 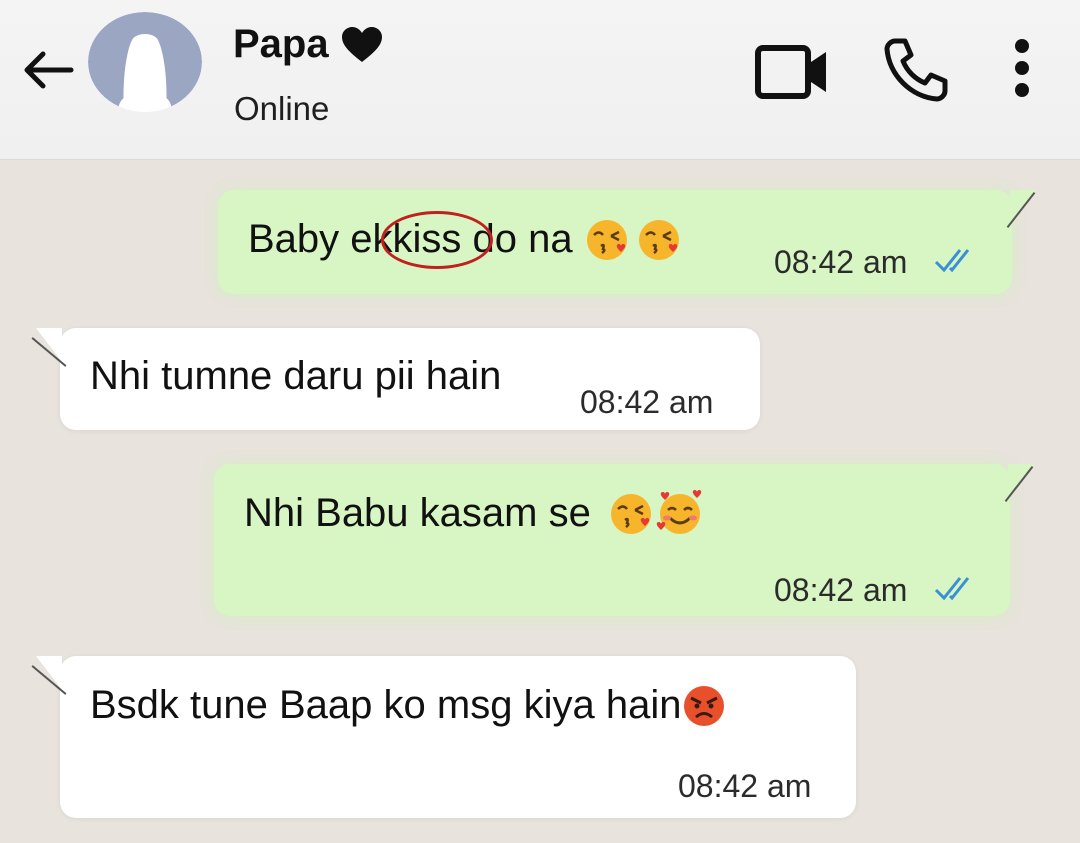 I want to click on contact-name: Papa, so click(x=281, y=44).